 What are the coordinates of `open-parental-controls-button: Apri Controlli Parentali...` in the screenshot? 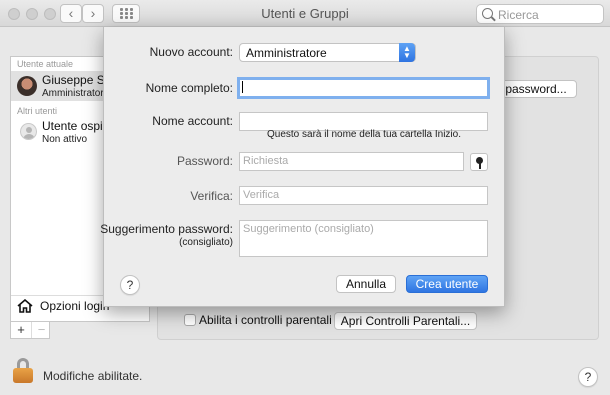 It's located at (405, 321).